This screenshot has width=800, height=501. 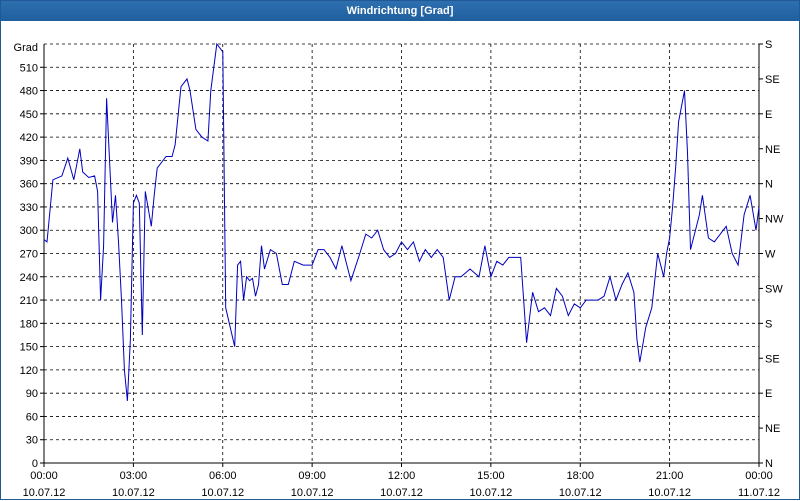 I want to click on y-tick-label: 330, so click(x=29, y=208).